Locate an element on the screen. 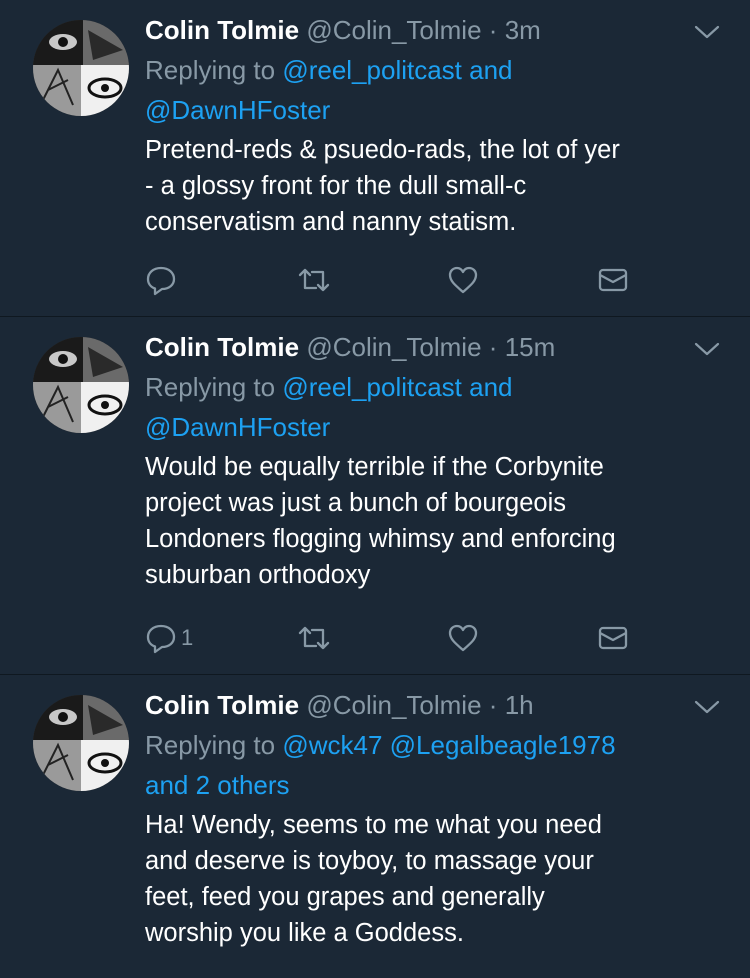 The width and height of the screenshot is (750, 978). timestamp: 3m is located at coordinates (523, 30).